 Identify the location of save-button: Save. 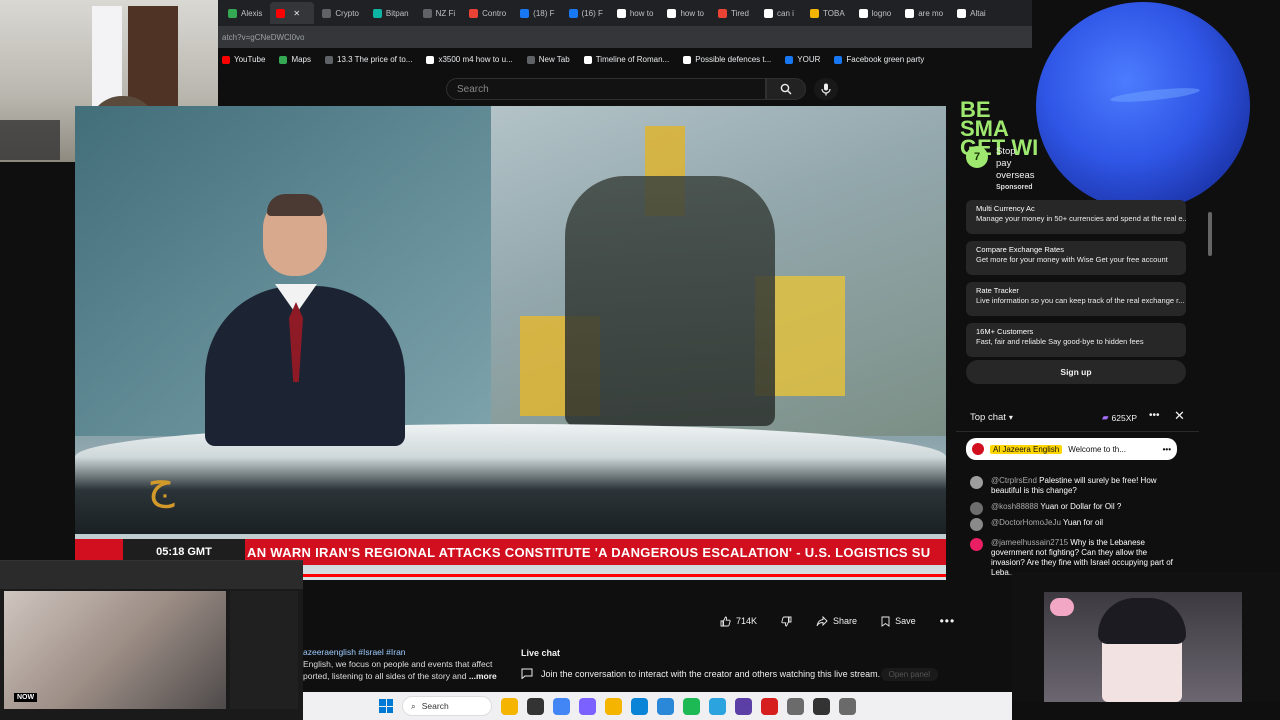
(898, 621).